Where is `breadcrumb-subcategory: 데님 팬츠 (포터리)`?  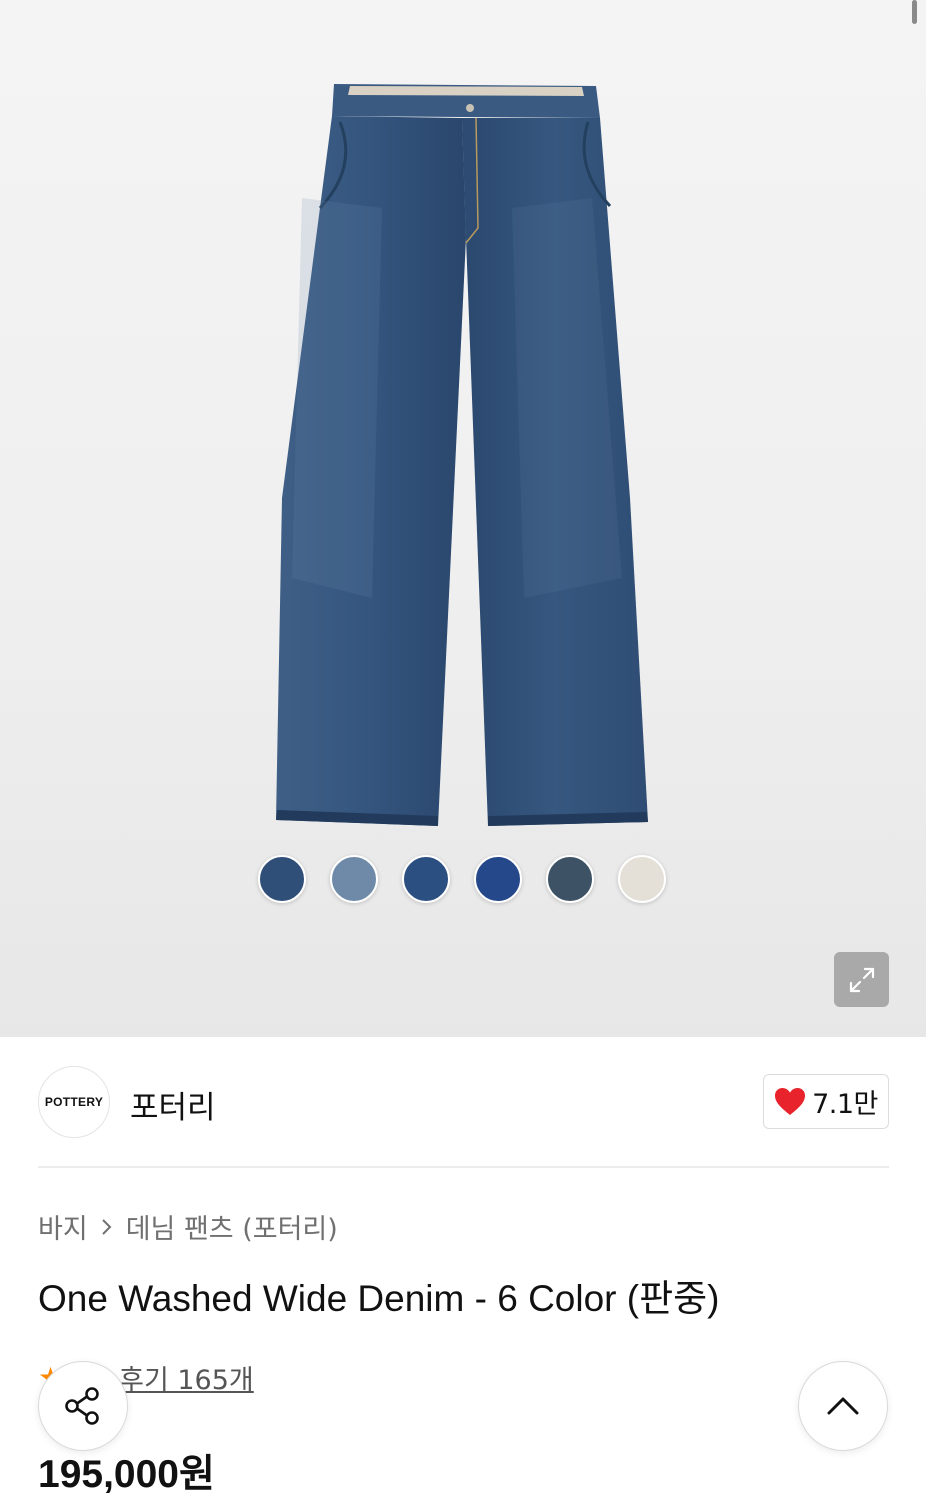
breadcrumb-subcategory: 데님 팬츠 (포터리) is located at coordinates (232, 1226).